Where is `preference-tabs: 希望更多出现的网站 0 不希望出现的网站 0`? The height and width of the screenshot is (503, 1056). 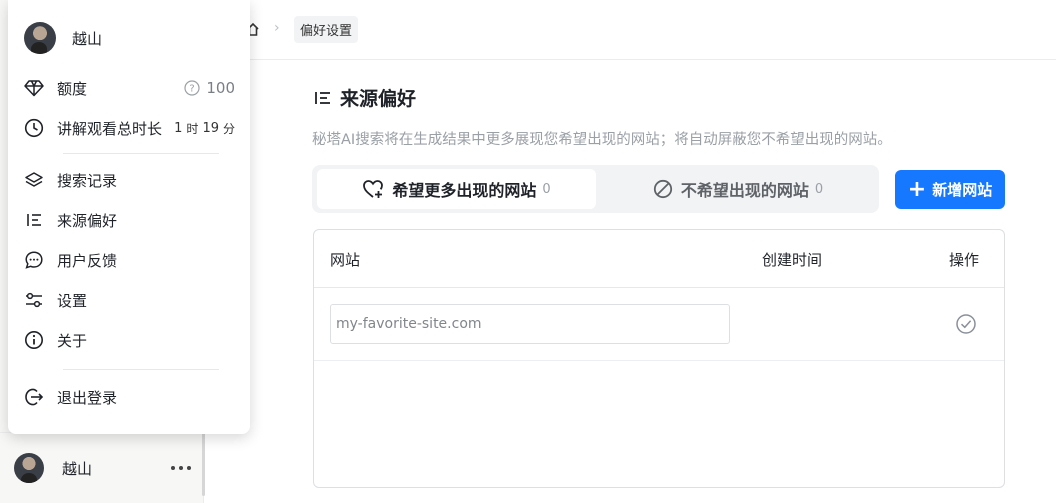 preference-tabs: 希望更多出现的网站 0 不希望出现的网站 0 is located at coordinates (595, 189).